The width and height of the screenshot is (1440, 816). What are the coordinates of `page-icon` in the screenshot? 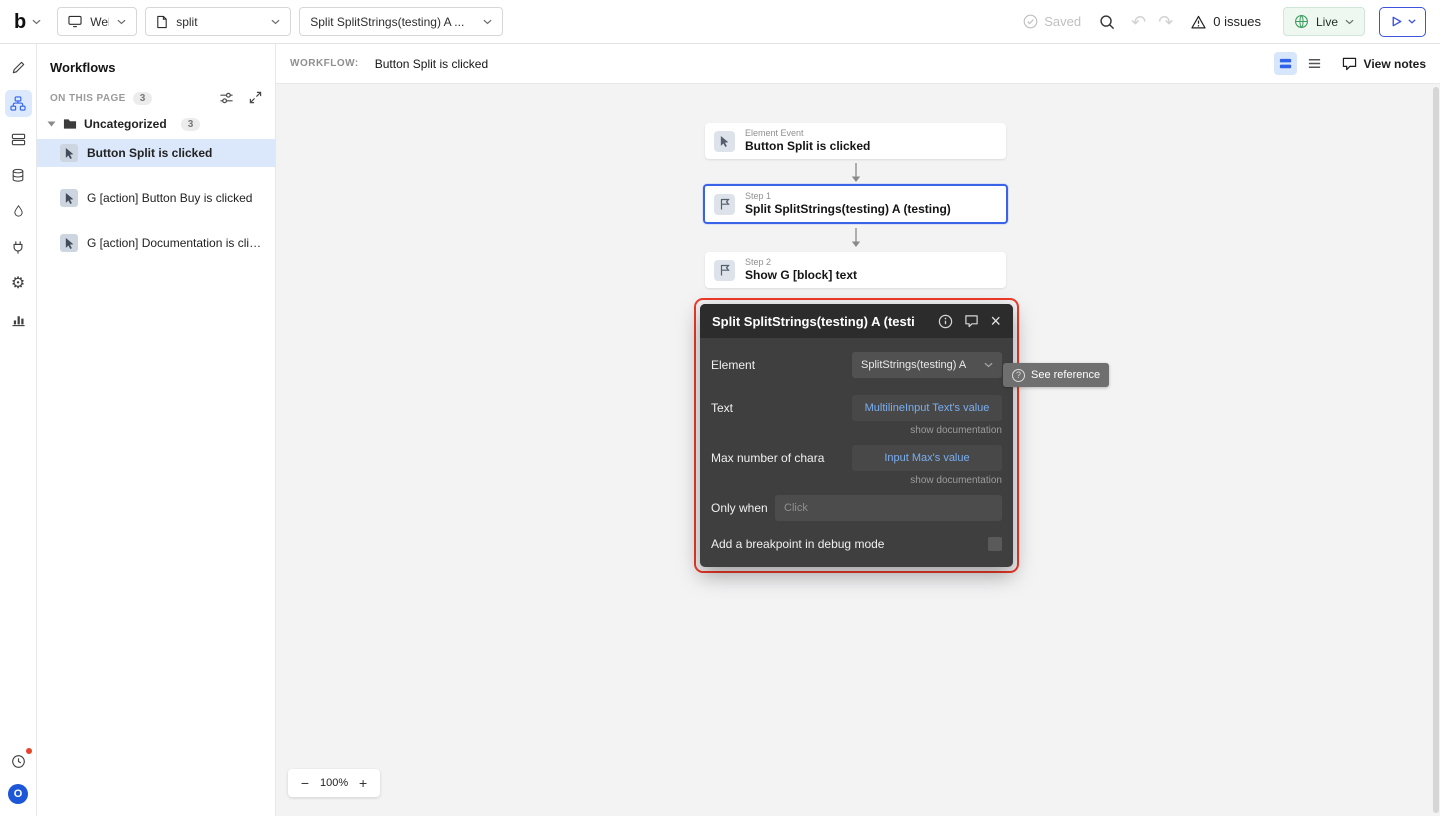 It's located at (162, 21).